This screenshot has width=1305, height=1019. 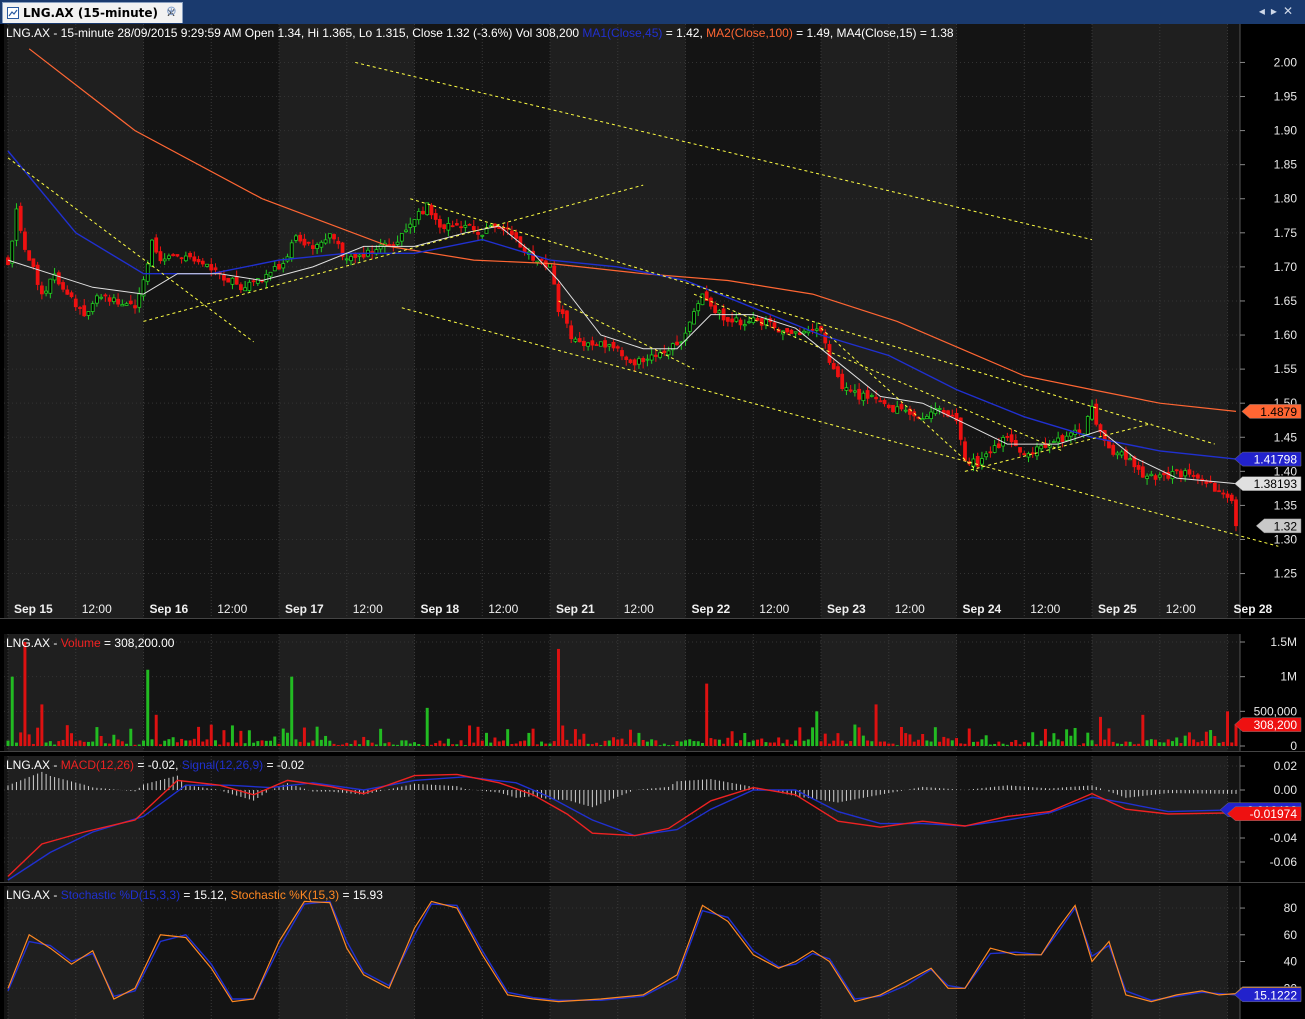 I want to click on x-tick-label: Sep 23, so click(x=846, y=609).